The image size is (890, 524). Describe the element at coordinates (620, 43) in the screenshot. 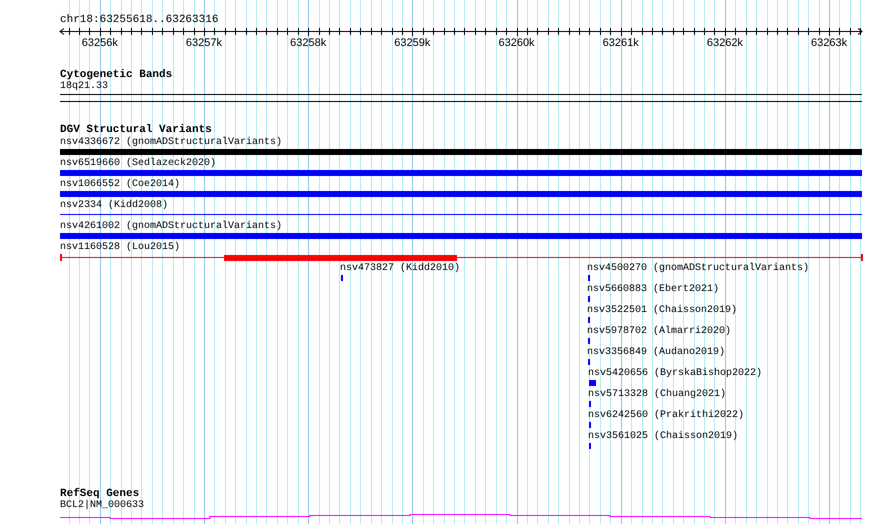

I see `tick-label: 63261k` at that location.